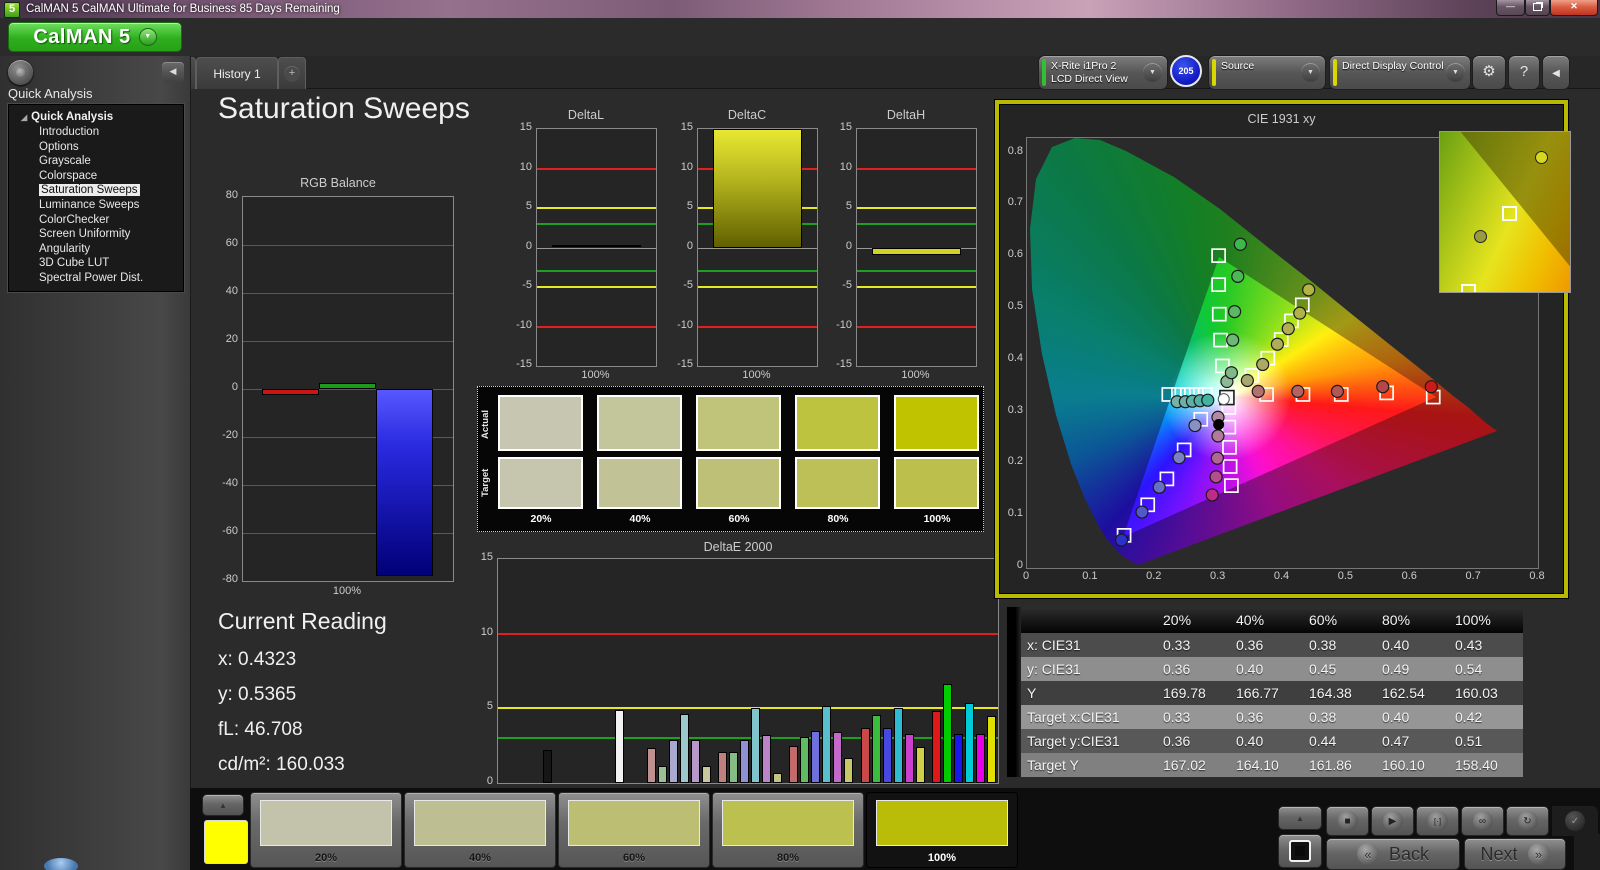  What do you see at coordinates (1335, 72) in the screenshot?
I see `display-control-status-strip` at bounding box center [1335, 72].